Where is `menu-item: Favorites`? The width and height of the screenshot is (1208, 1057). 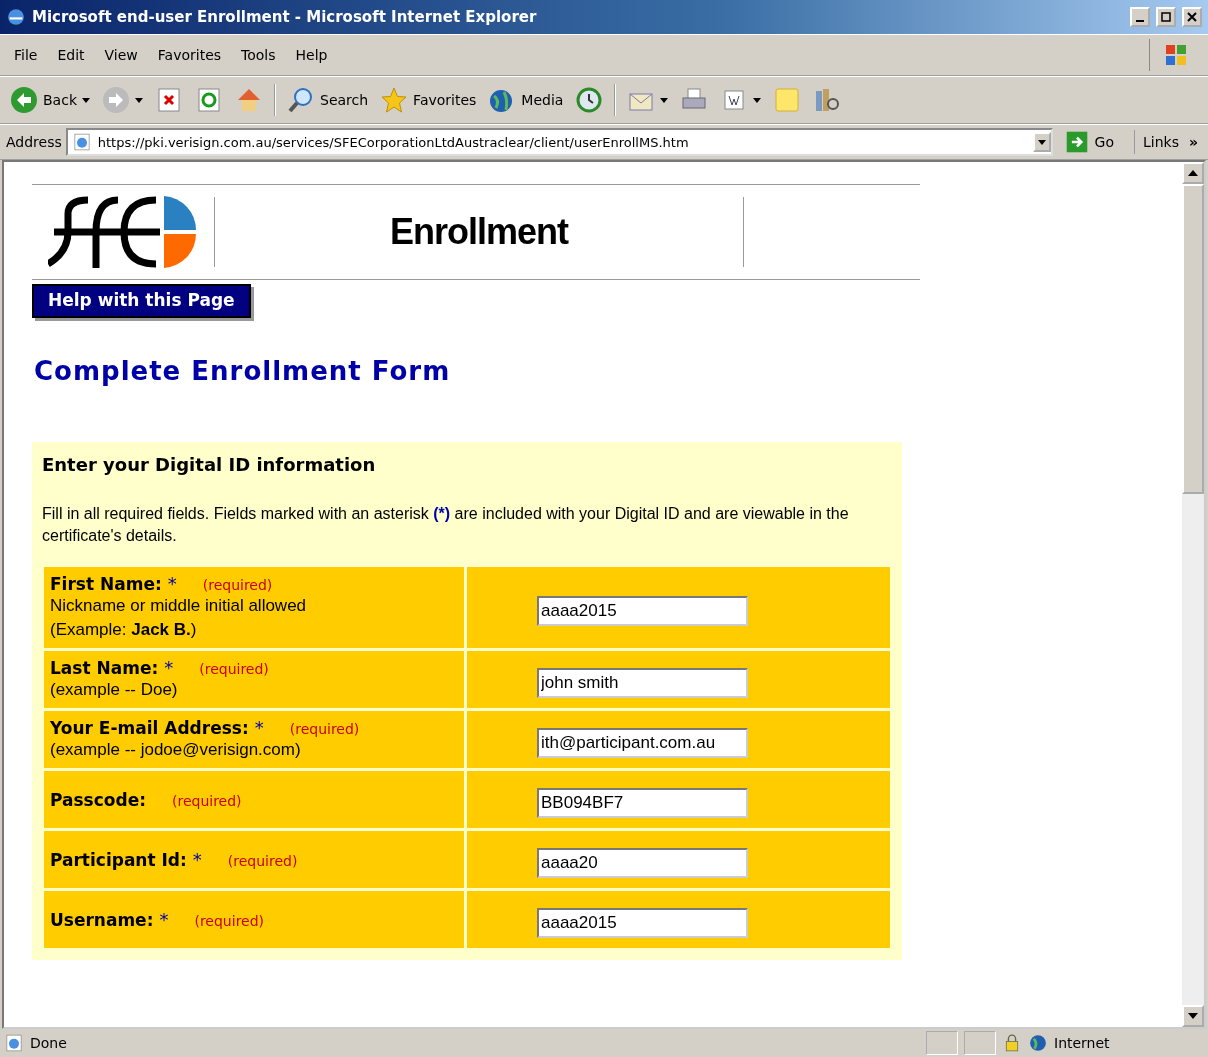
menu-item: Favorites is located at coordinates (189, 55).